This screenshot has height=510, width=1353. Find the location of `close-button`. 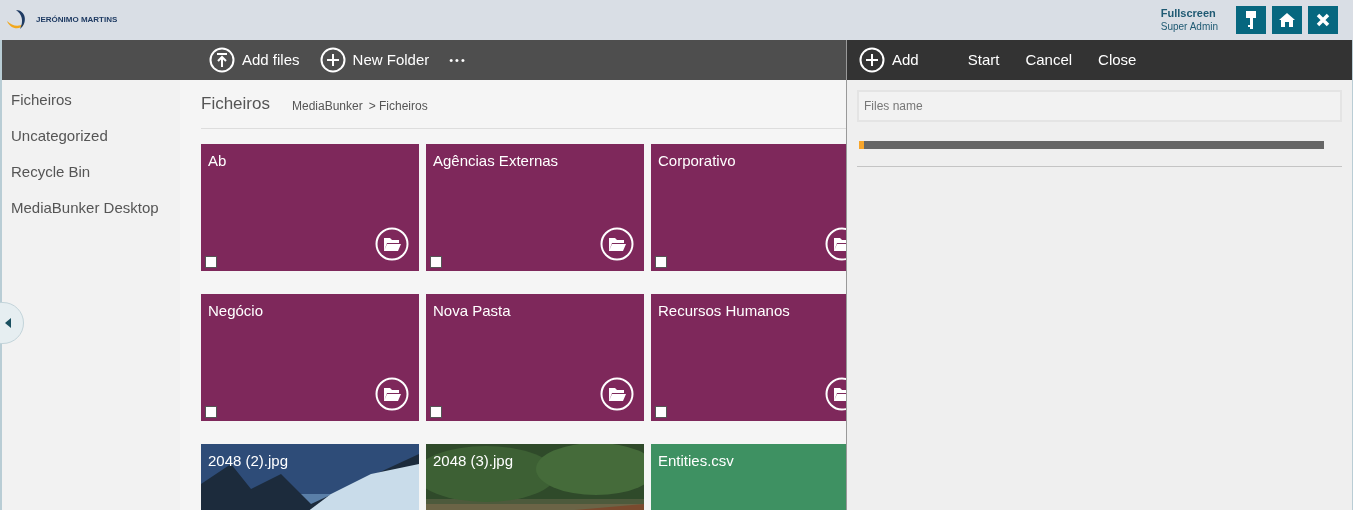

close-button is located at coordinates (1323, 20).